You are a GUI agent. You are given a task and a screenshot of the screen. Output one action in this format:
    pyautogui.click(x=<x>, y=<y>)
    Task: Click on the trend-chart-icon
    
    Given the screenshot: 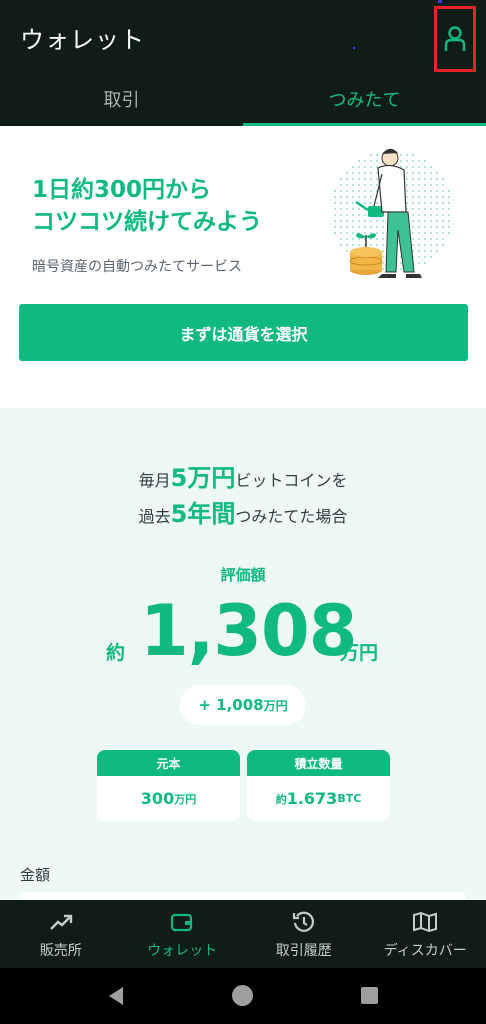 What is the action you would take?
    pyautogui.click(x=61, y=922)
    